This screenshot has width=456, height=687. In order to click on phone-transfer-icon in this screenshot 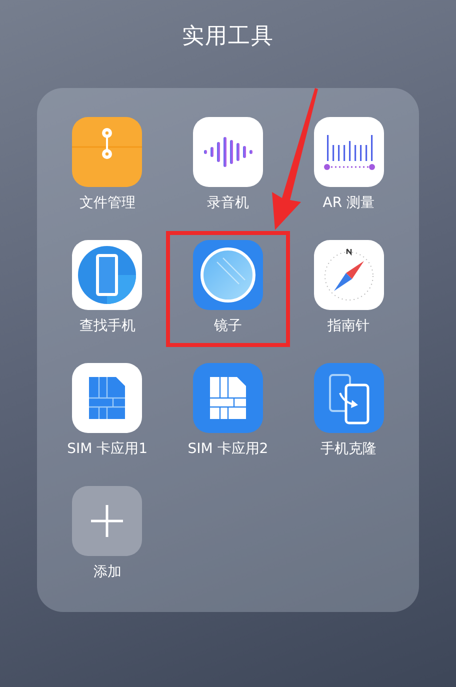, I will do `click(349, 398)`.